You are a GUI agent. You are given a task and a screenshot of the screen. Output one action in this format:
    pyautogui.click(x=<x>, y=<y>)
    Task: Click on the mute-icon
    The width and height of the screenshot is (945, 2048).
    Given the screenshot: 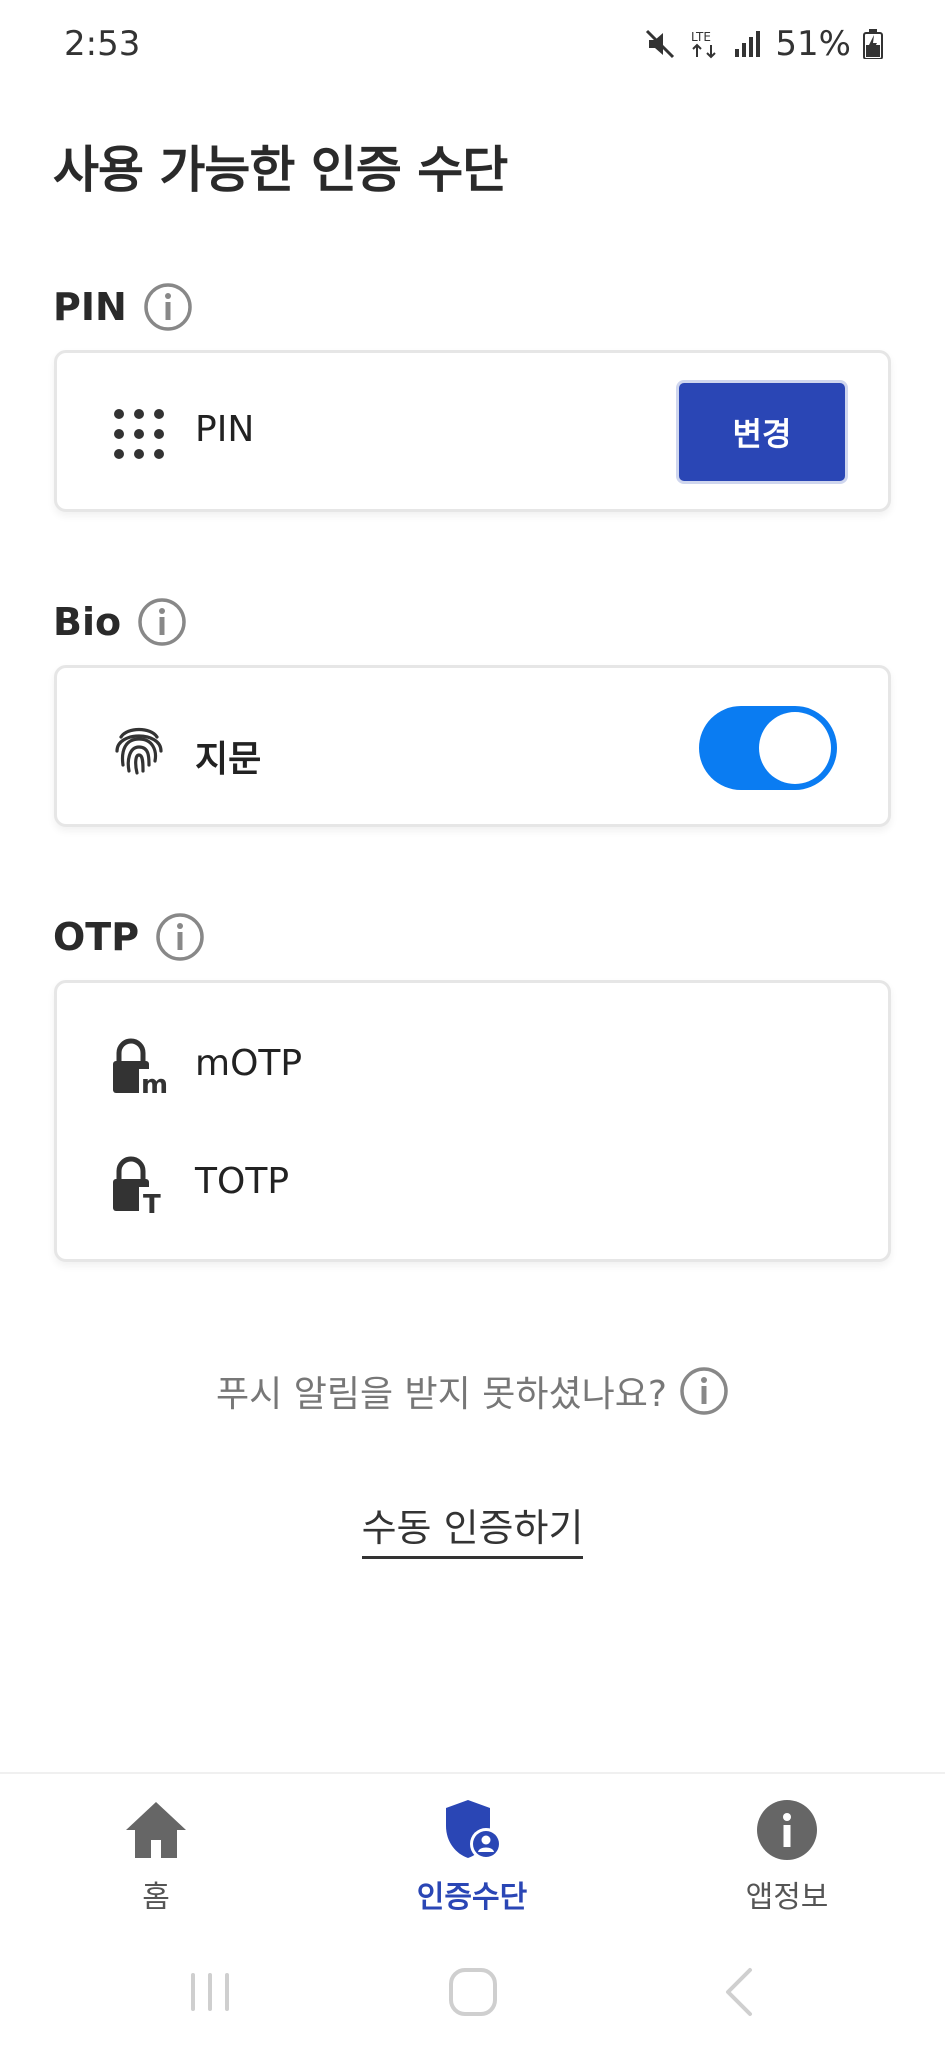 What is the action you would take?
    pyautogui.click(x=660, y=44)
    